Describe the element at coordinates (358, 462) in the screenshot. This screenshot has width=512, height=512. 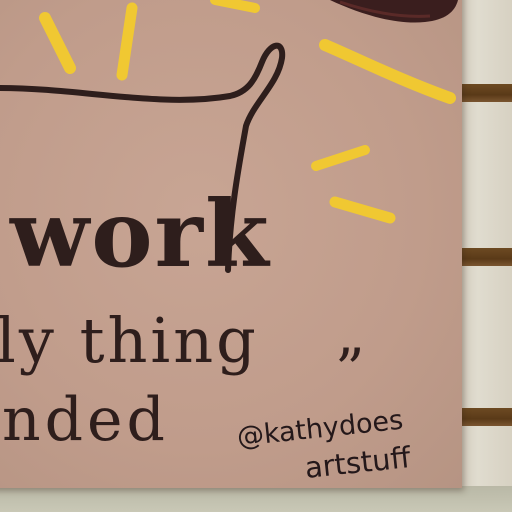
I see `artist-handle-suffix: artstuff` at that location.